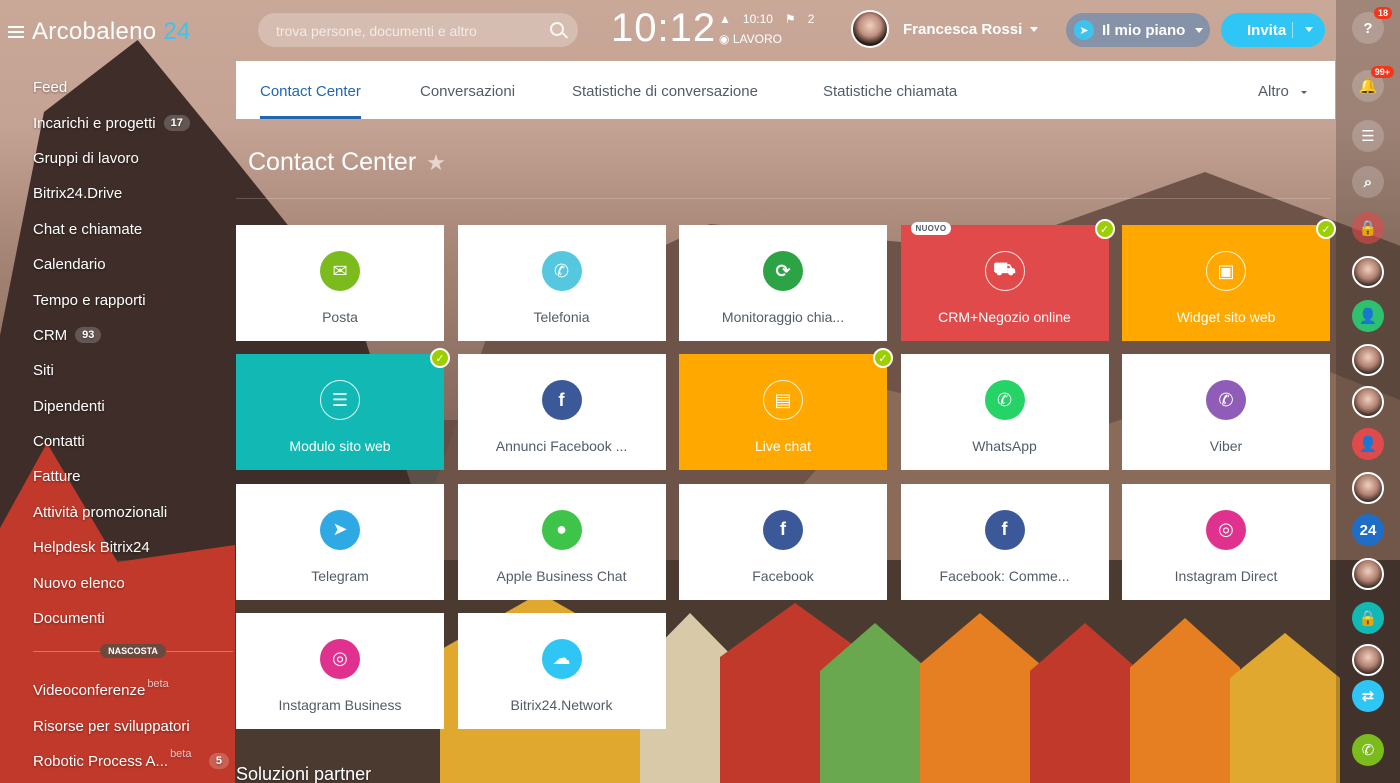 The width and height of the screenshot is (1400, 783). I want to click on sidebar-item-label: CRM, so click(50, 335).